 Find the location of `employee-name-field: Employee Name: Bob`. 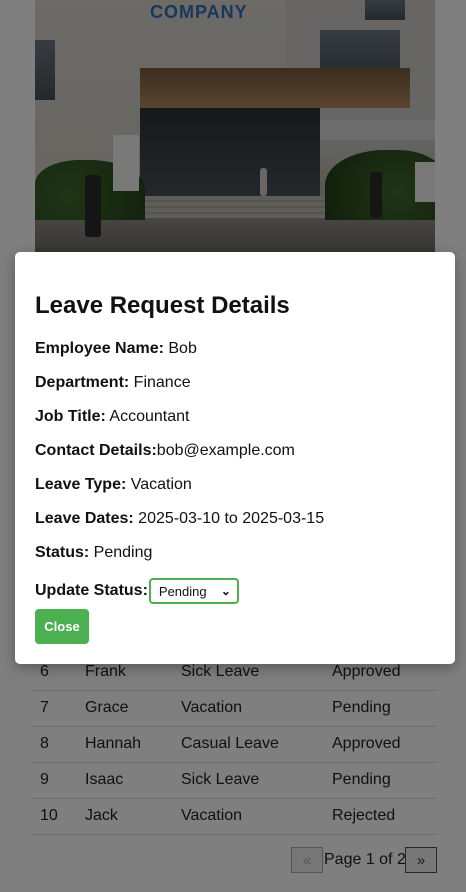

employee-name-field: Employee Name: Bob is located at coordinates (116, 348).